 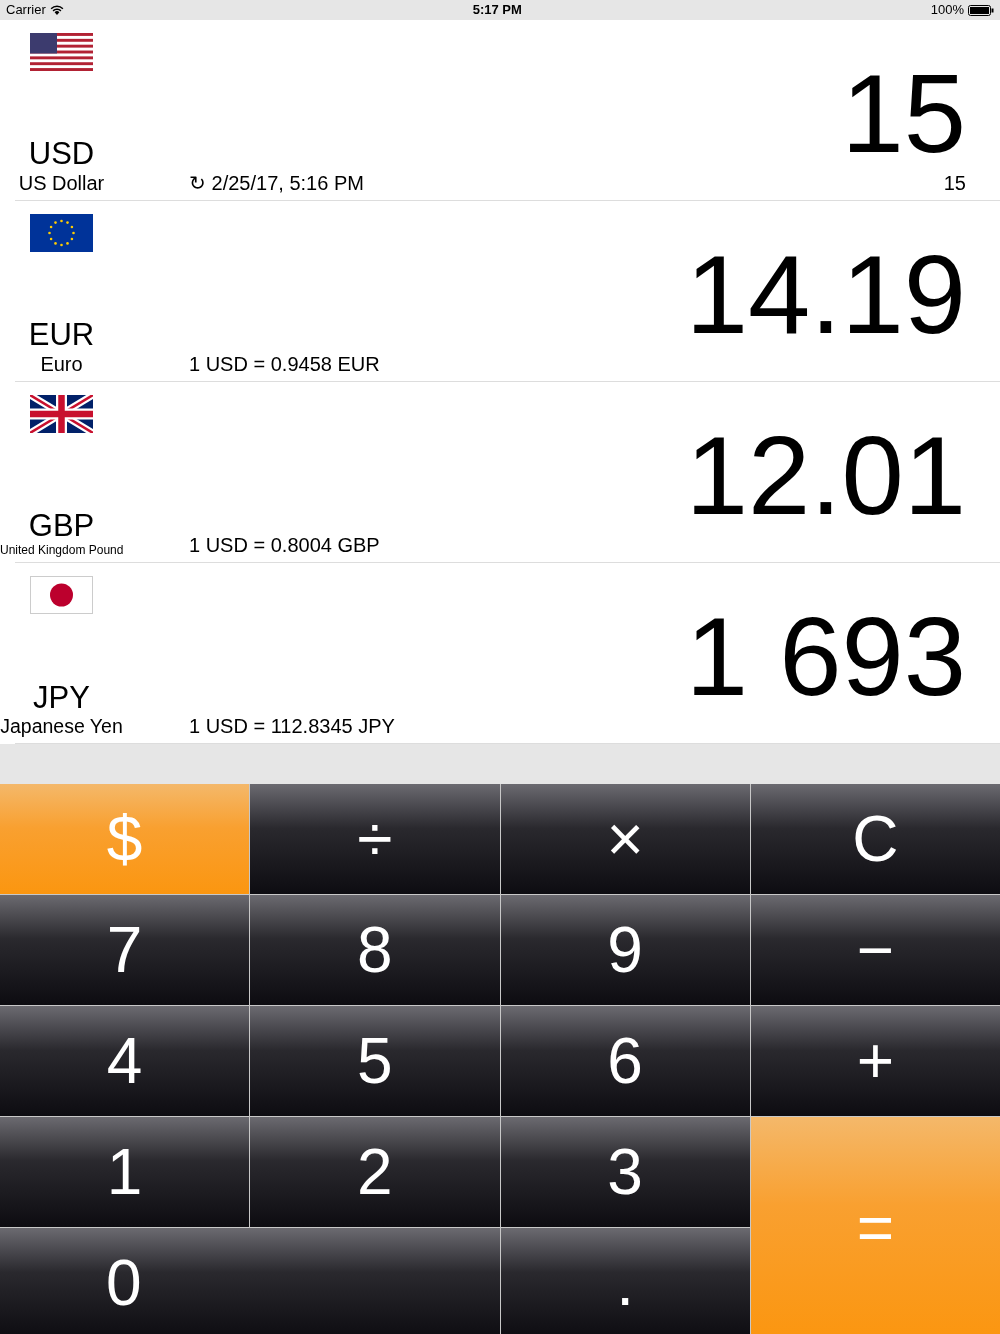 What do you see at coordinates (625, 950) in the screenshot?
I see `keypad-key: 9` at bounding box center [625, 950].